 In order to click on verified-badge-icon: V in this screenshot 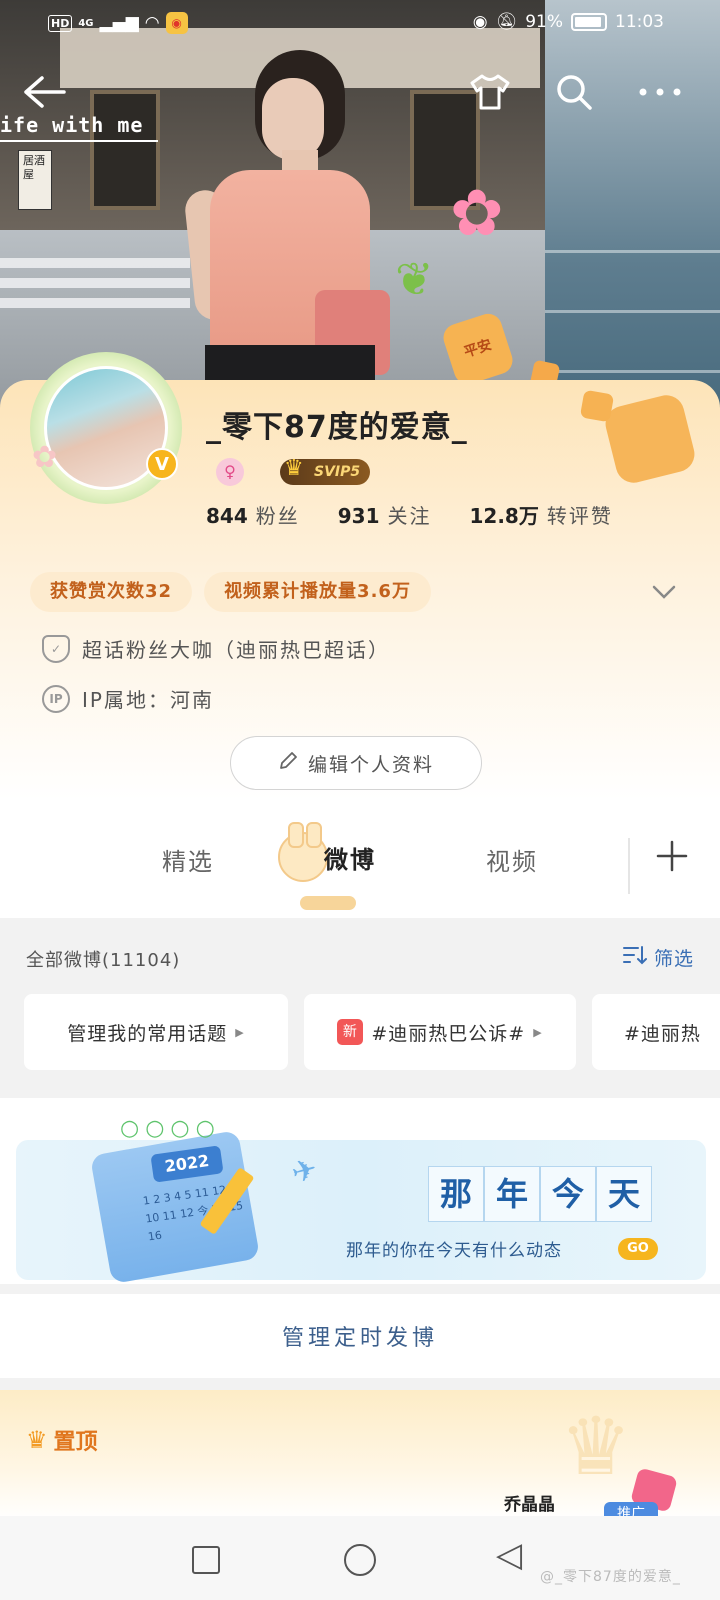, I will do `click(162, 464)`.